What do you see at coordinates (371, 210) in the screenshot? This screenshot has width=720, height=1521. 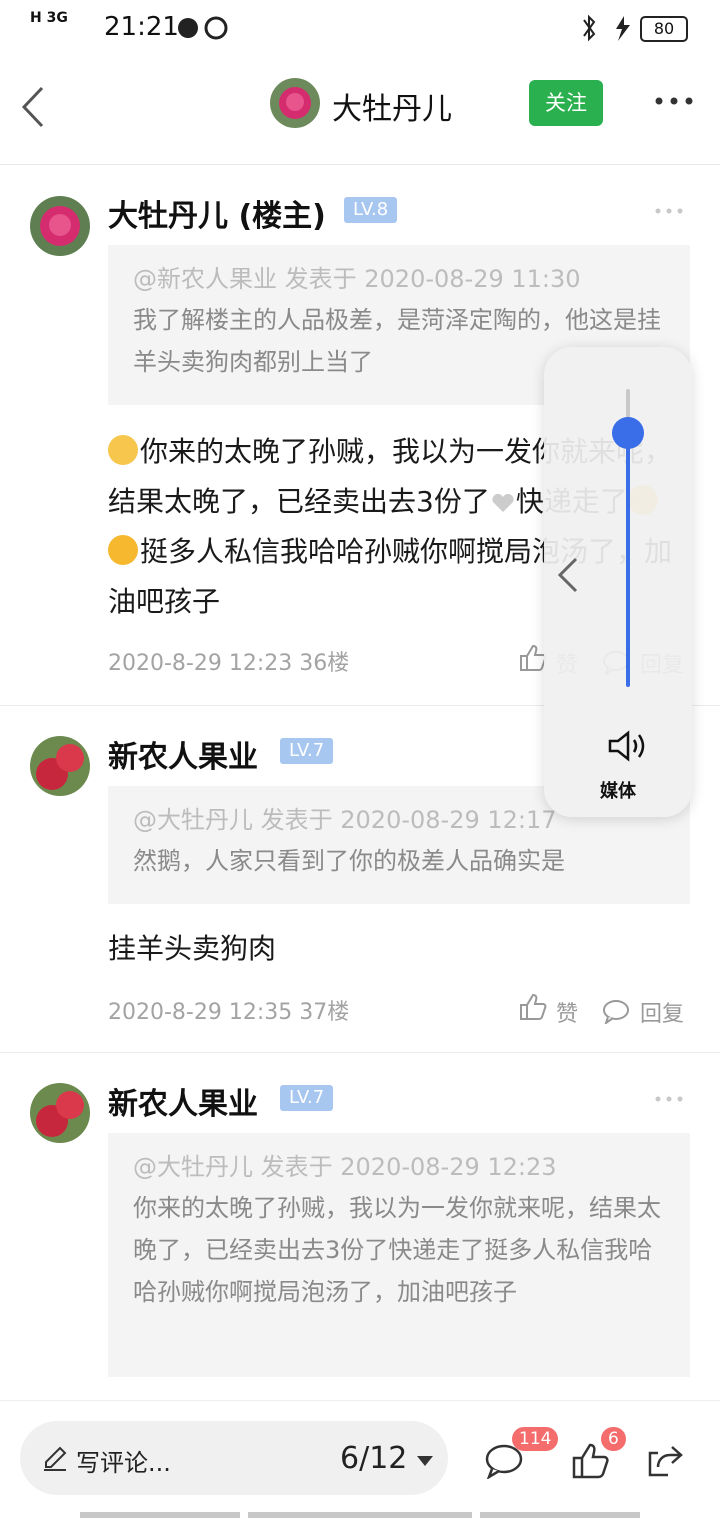 I see `level-badge: LV.8` at bounding box center [371, 210].